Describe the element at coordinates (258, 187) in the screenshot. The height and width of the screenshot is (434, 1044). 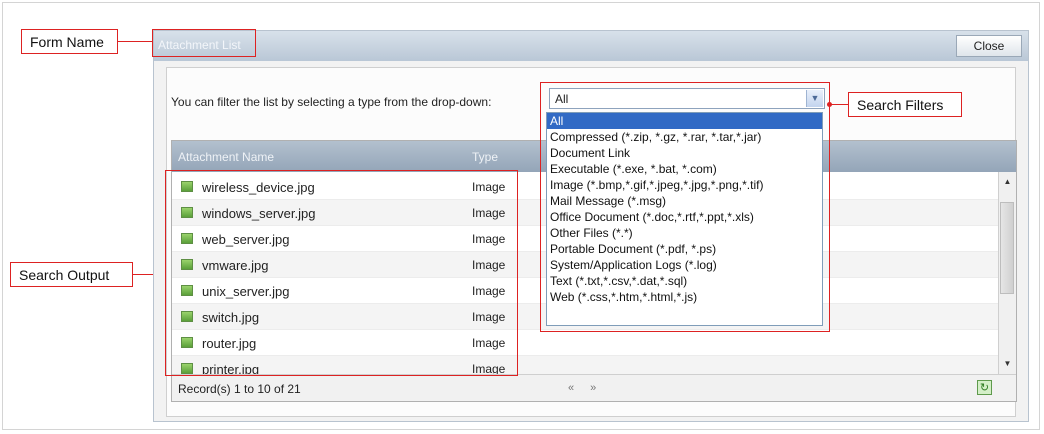
I see `attachment-name: wireless_device.jpg` at that location.